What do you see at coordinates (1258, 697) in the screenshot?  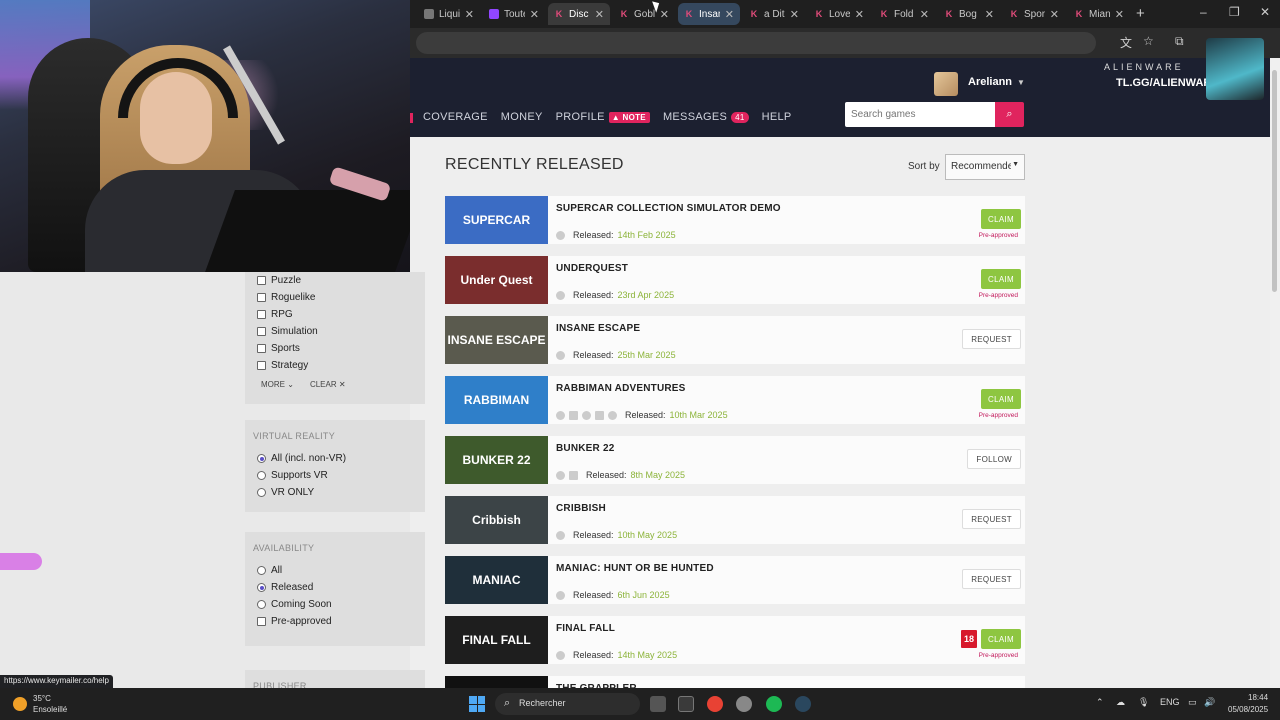 I see `clock-time: 18:44` at bounding box center [1258, 697].